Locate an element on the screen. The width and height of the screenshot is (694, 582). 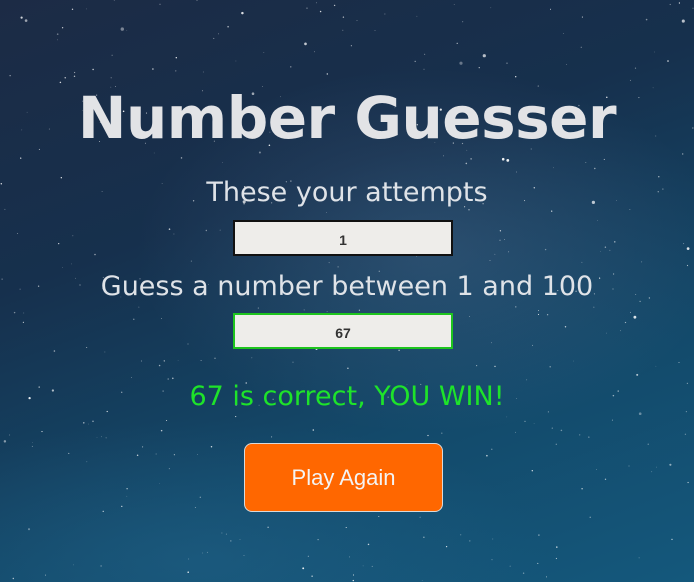
page-title: Number Guesser is located at coordinates (347, 118).